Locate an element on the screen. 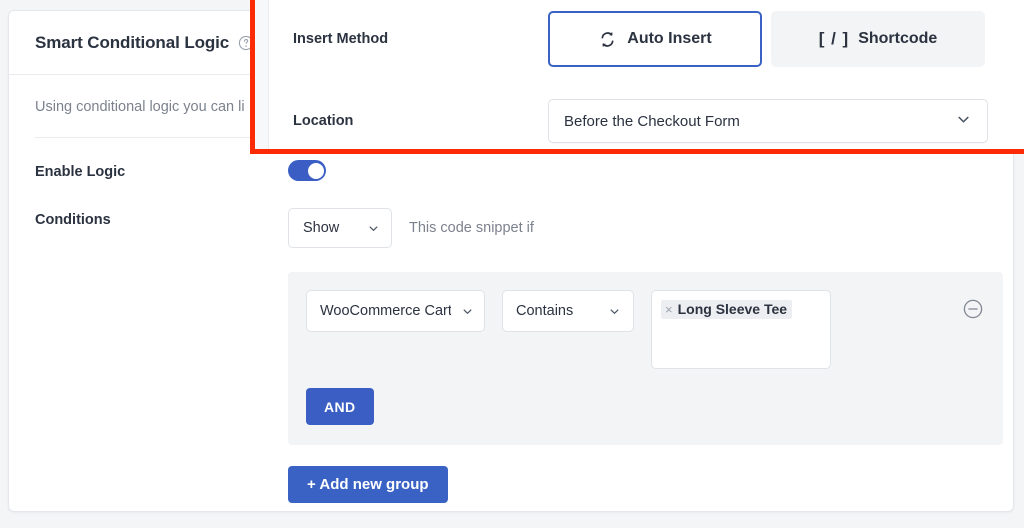  enable-logic-field is located at coordinates (637, 173).